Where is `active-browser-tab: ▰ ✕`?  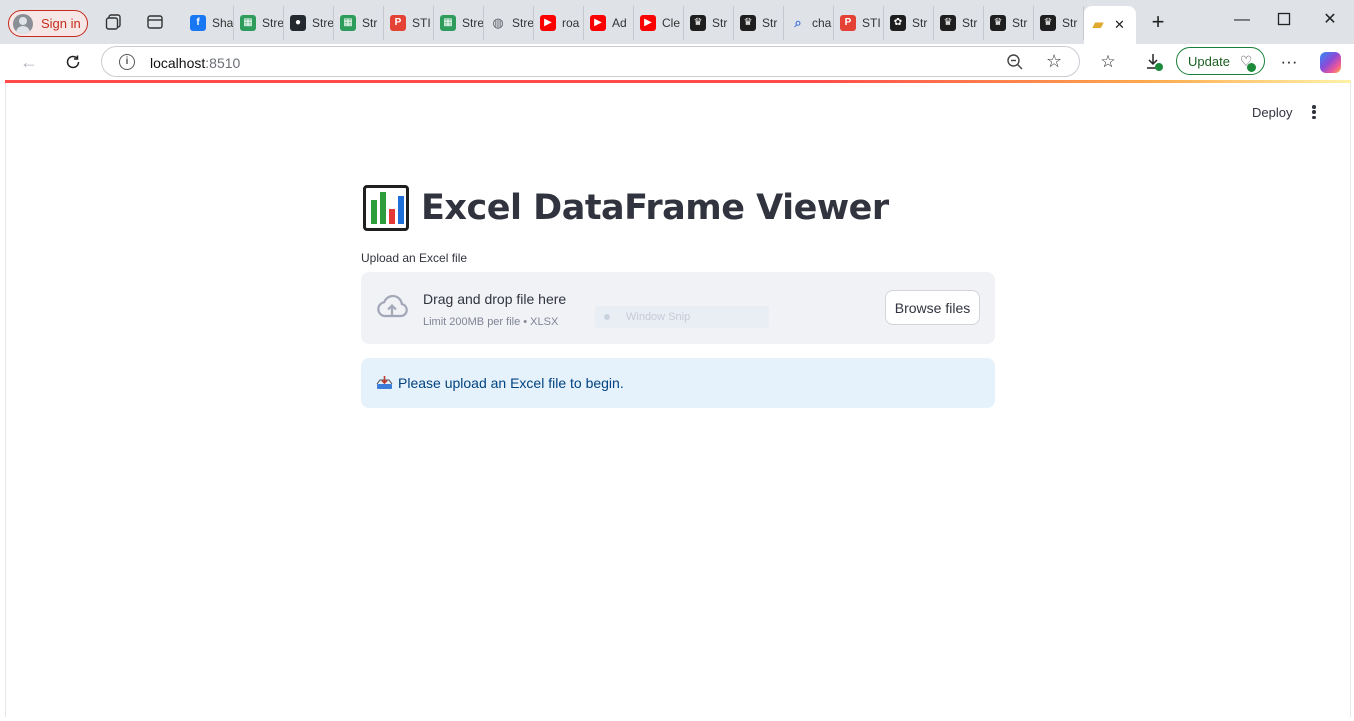
active-browser-tab: ▰ ✕ is located at coordinates (1110, 25).